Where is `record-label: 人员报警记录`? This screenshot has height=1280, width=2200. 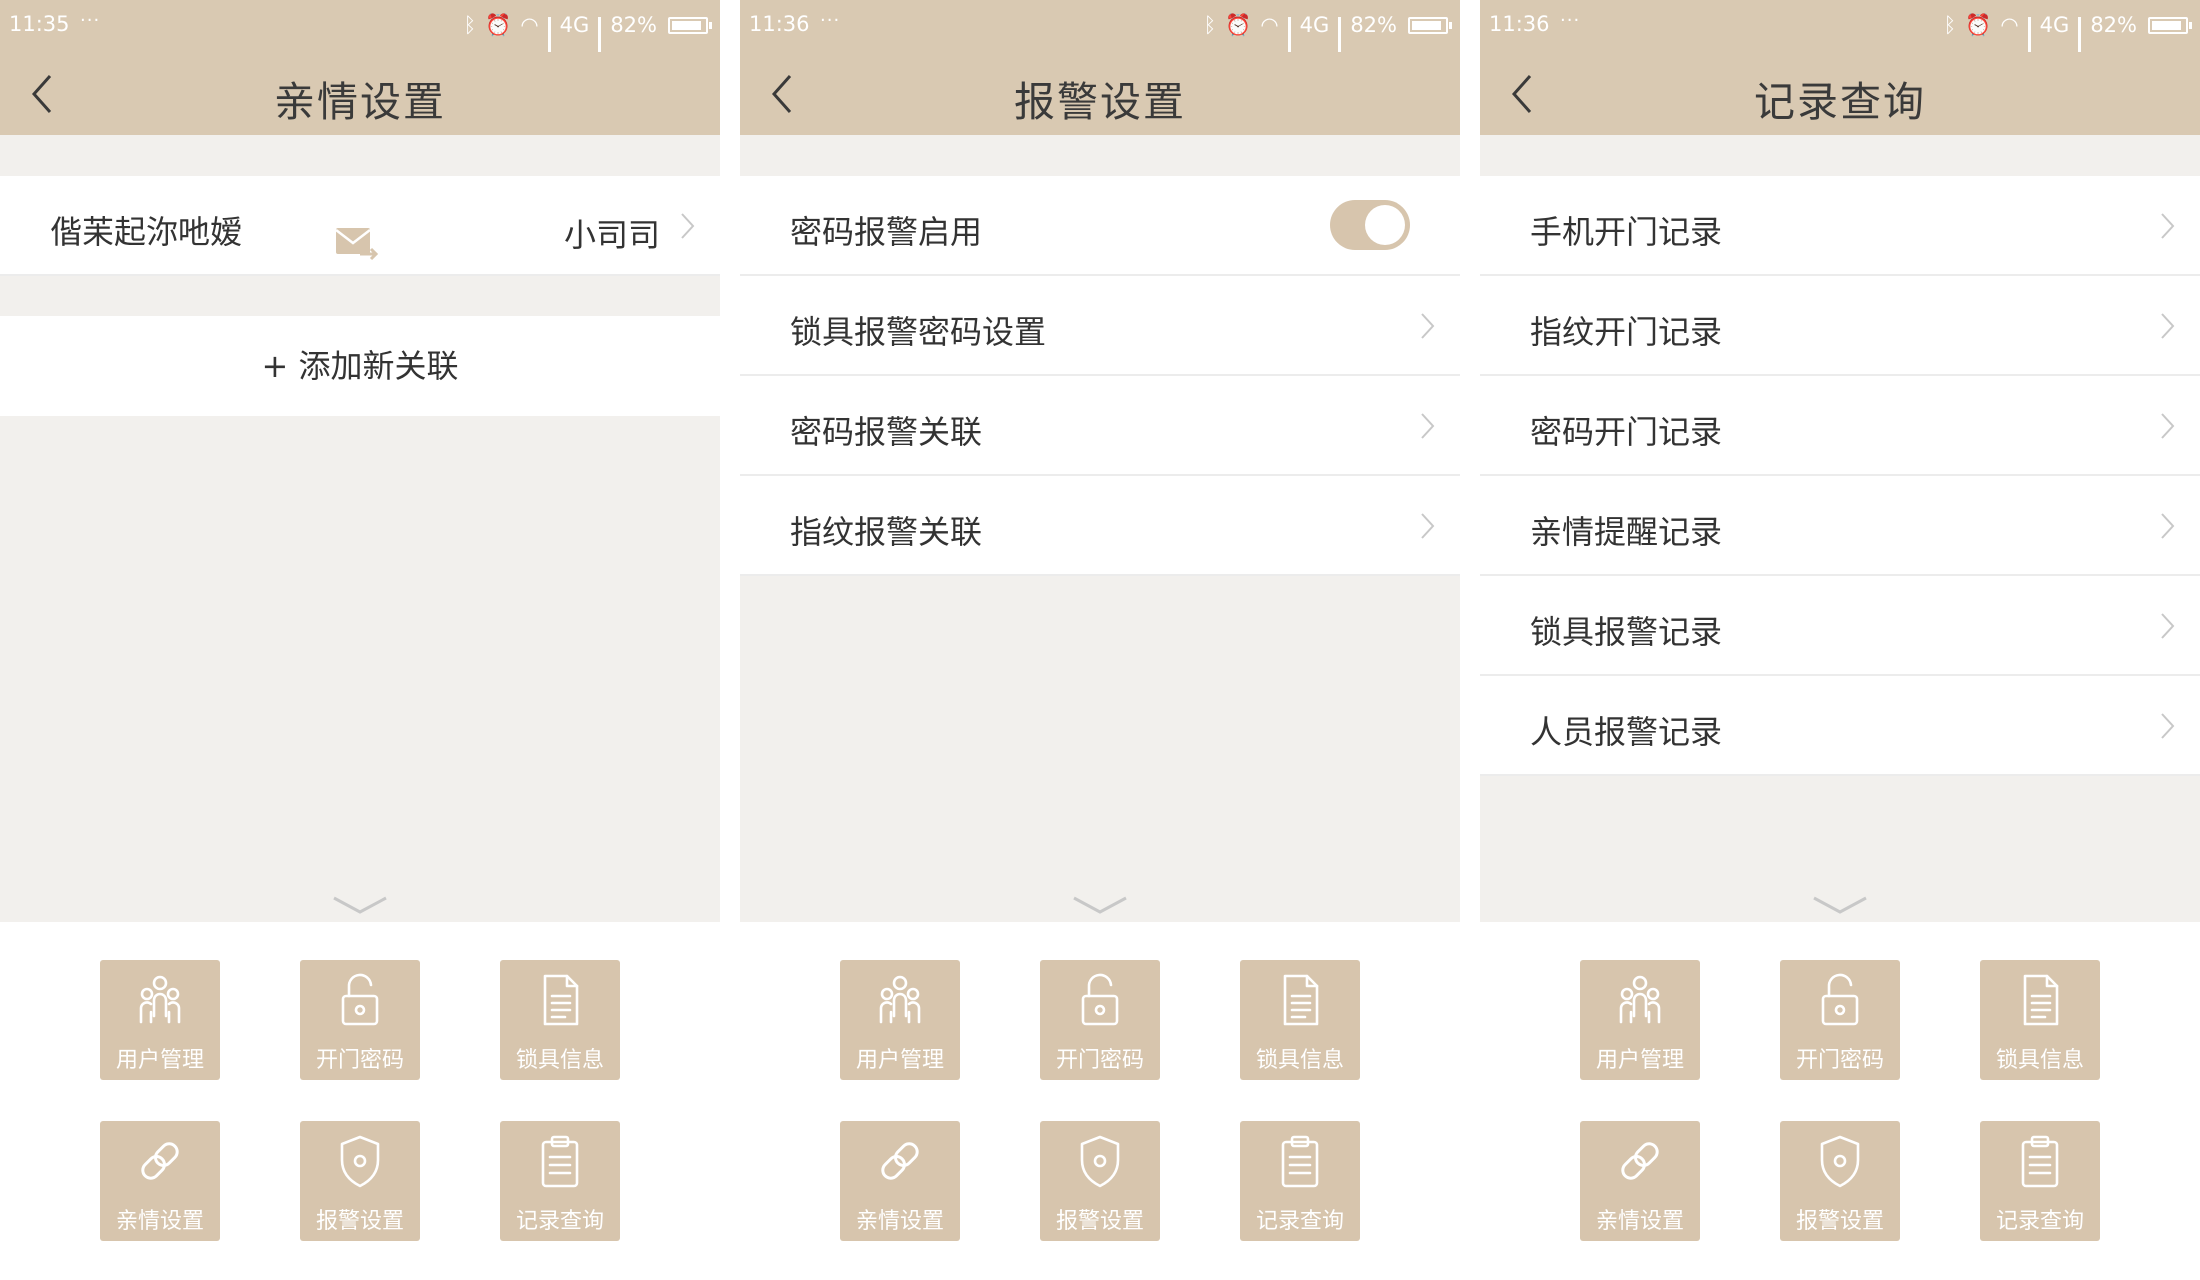
record-label: 人员报警记录 is located at coordinates (1626, 732).